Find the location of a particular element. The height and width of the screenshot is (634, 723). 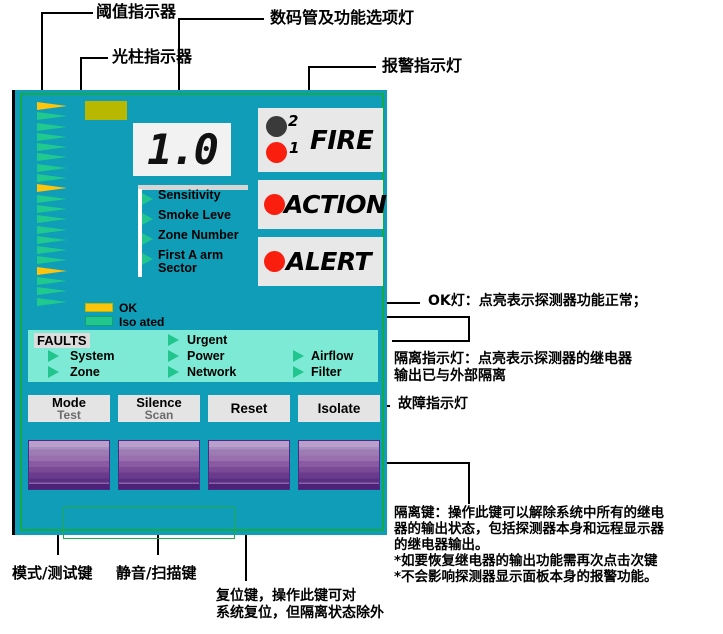

function-item-smoke-level: Smoke Leve is located at coordinates (192, 219).